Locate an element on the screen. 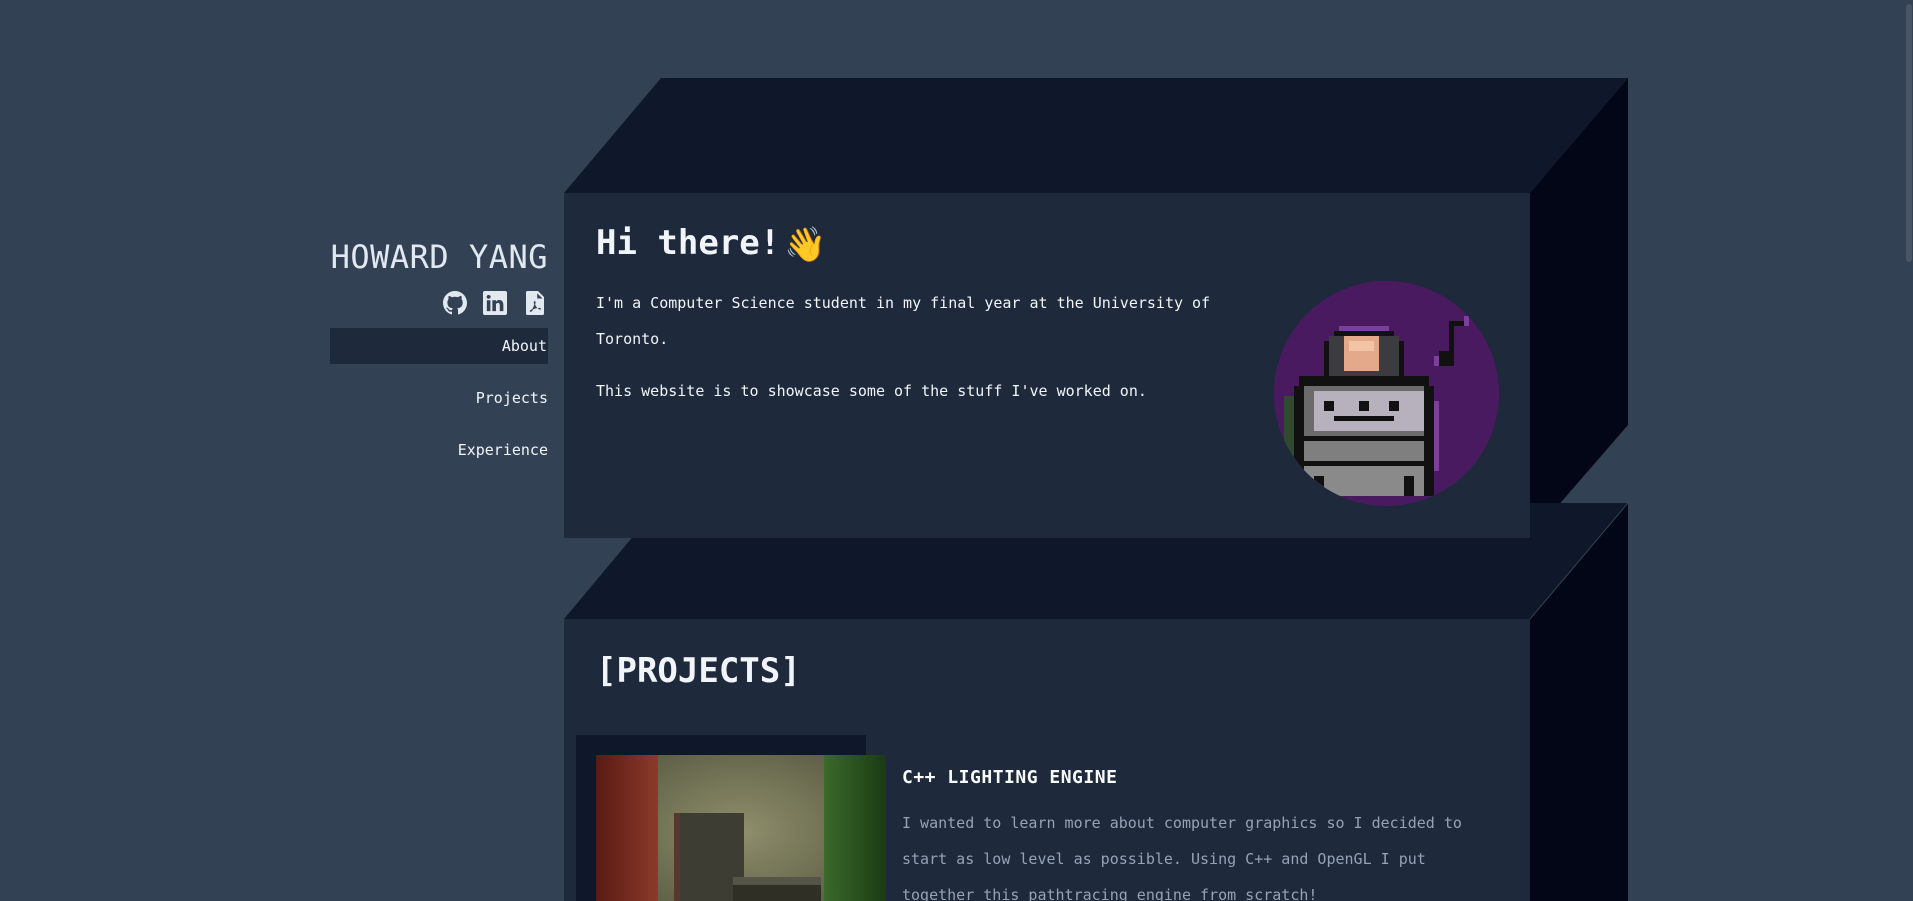 The image size is (1913, 901). nav-item-projects: Projects is located at coordinates (439, 398).